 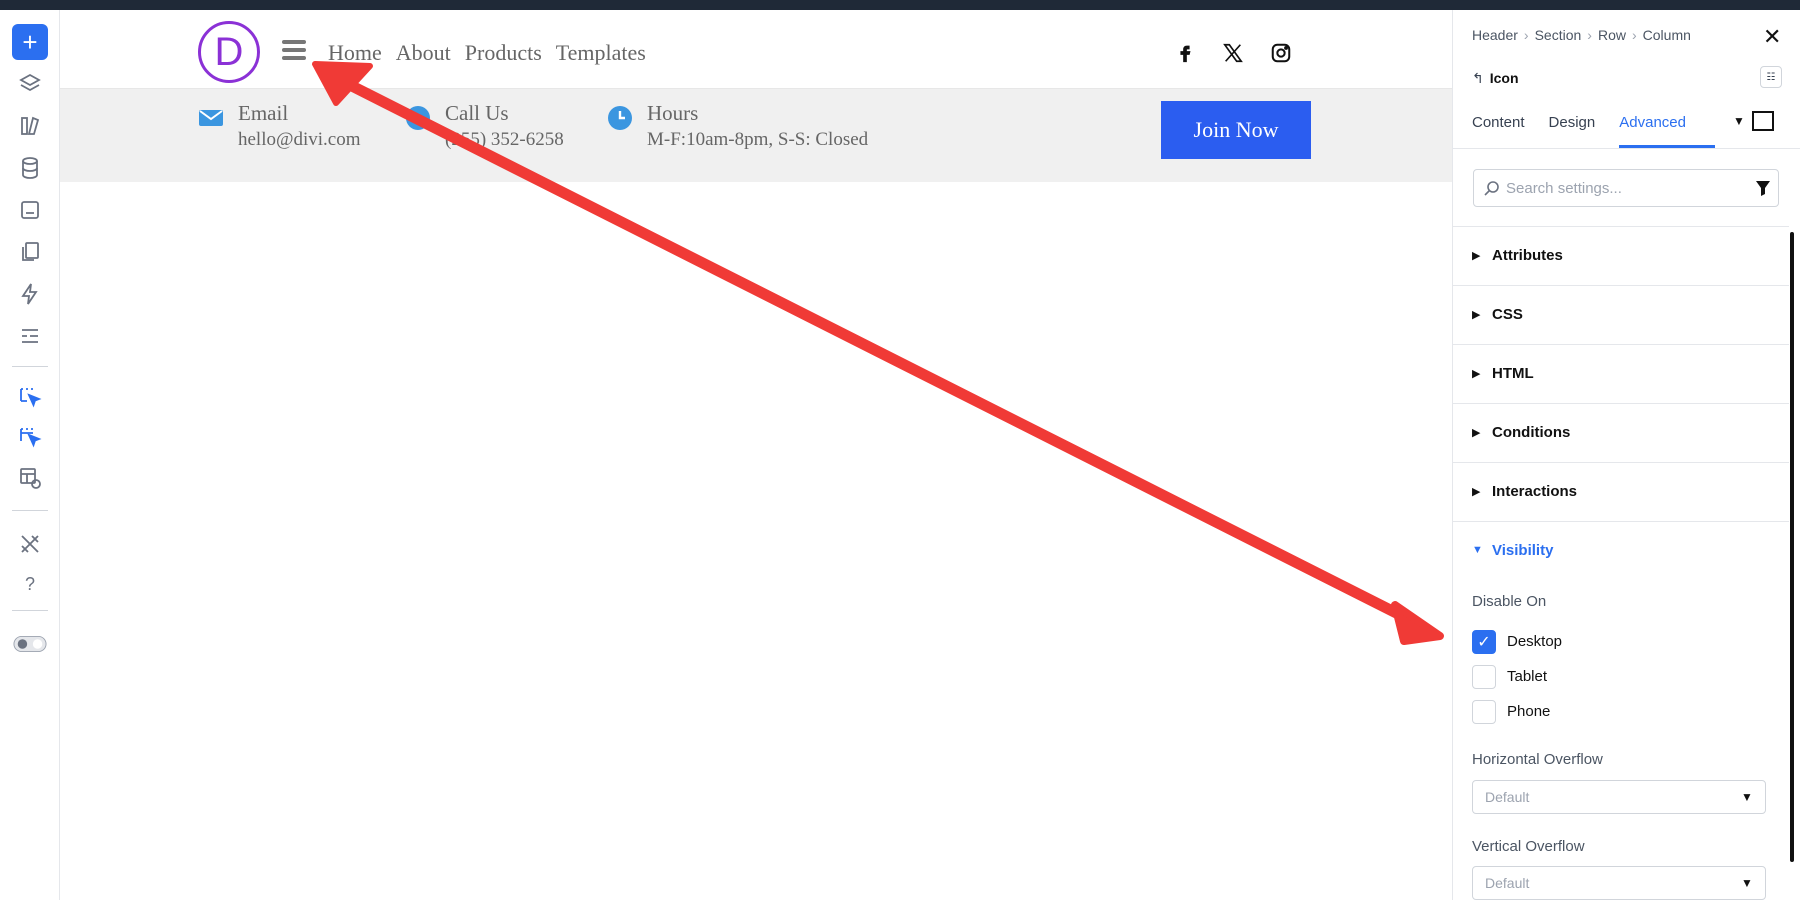 I want to click on accordion-label: Conditions, so click(x=1531, y=432).